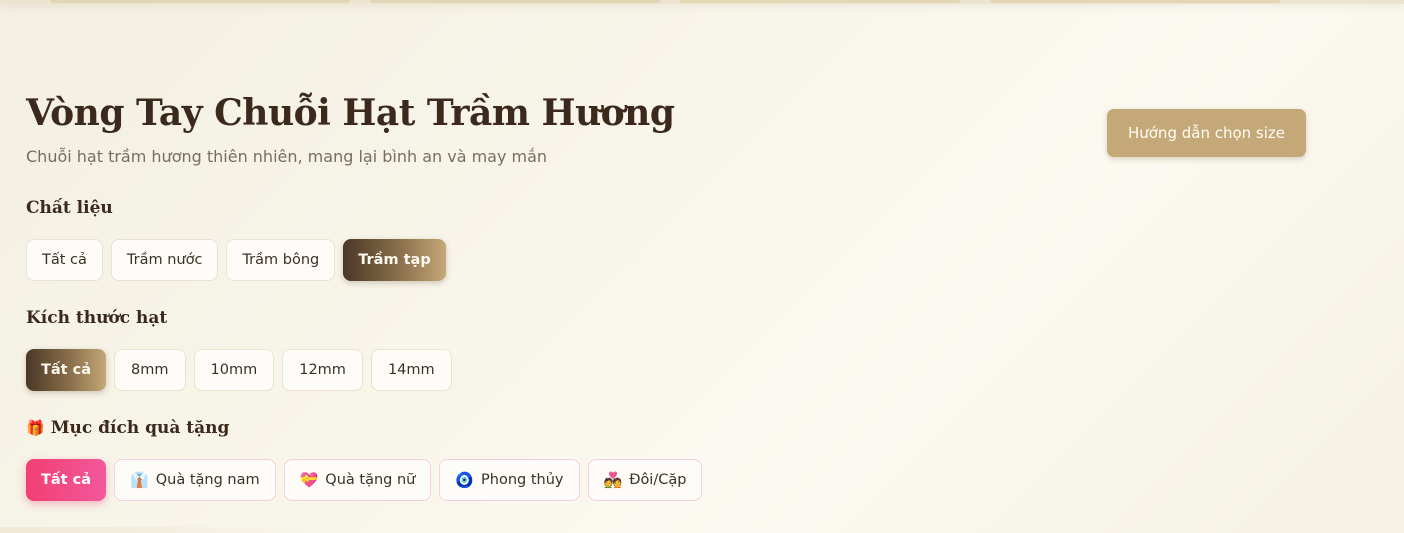 This screenshot has width=1404, height=533. Describe the element at coordinates (139, 479) in the screenshot. I see `necktie-icon: 👔` at that location.